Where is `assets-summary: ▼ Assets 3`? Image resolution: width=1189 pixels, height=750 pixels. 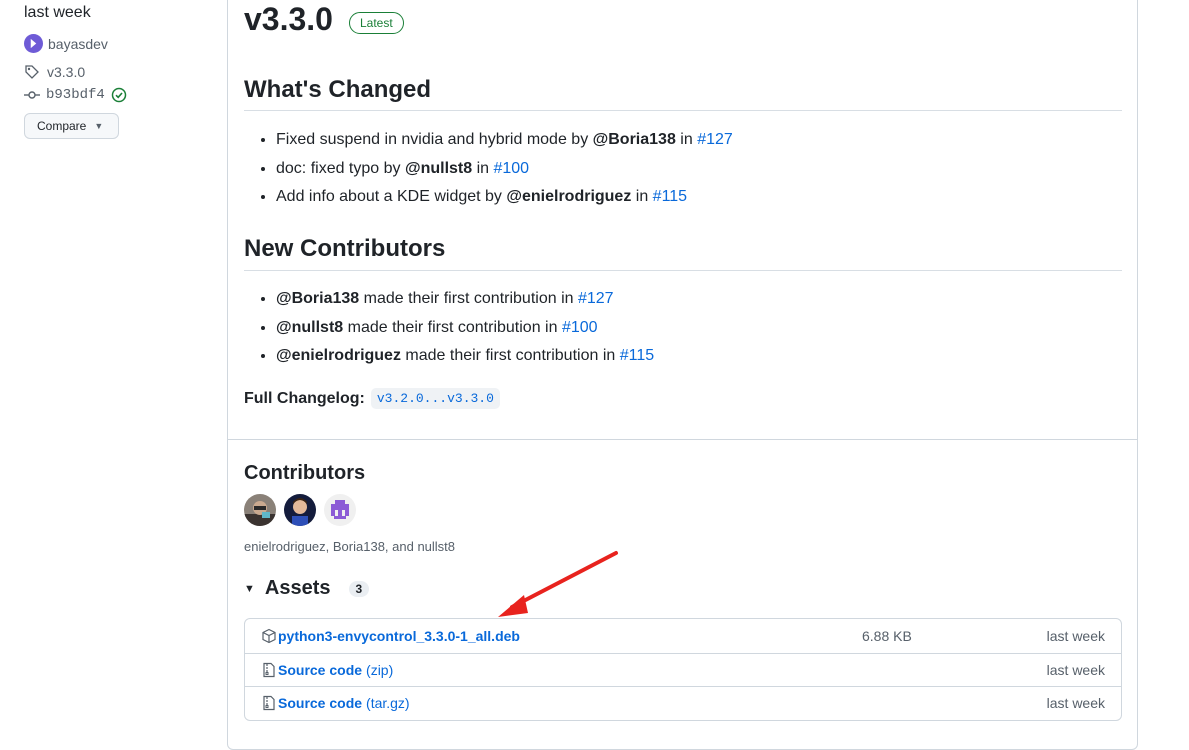
assets-summary: ▼ Assets 3 is located at coordinates (307, 588).